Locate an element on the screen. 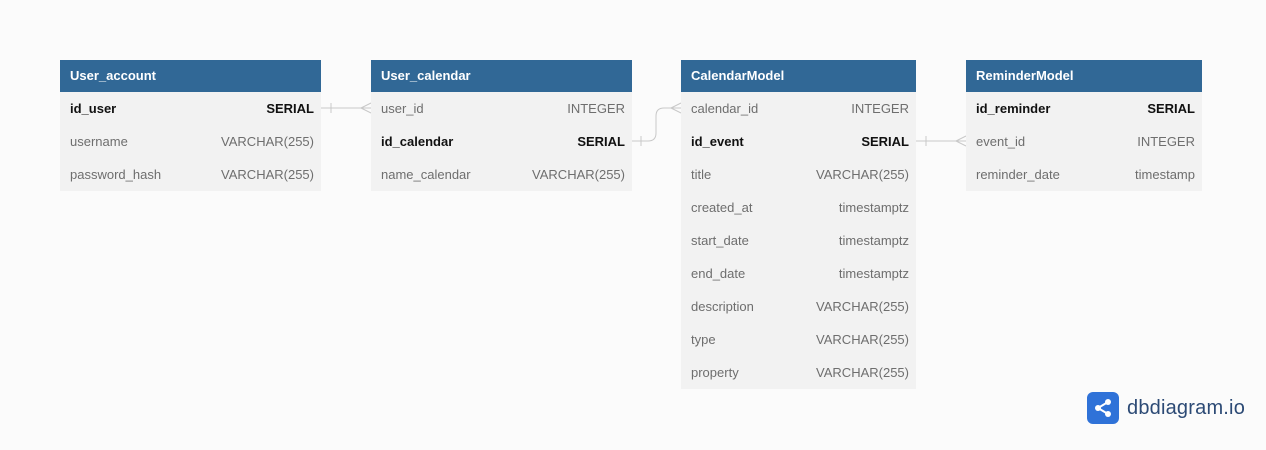 The width and height of the screenshot is (1266, 450). field-name: created_at is located at coordinates (722, 207).